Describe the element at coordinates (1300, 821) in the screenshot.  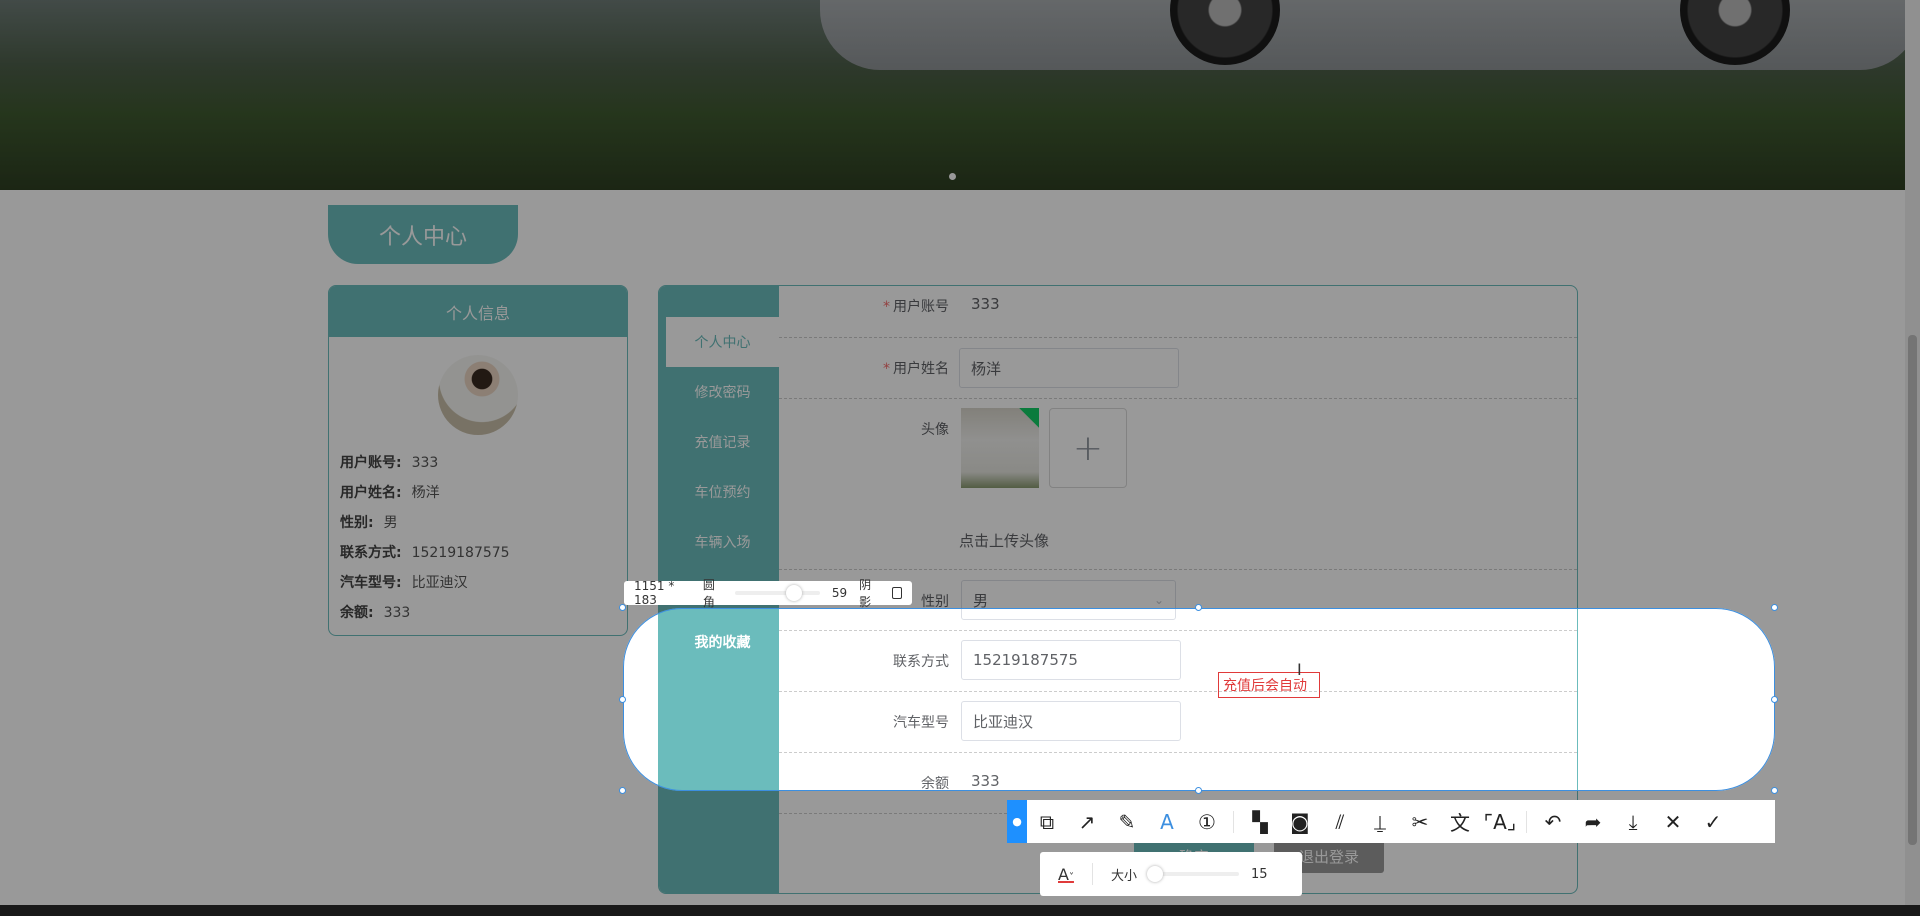
I see `blur-tool-icon: ◙` at that location.